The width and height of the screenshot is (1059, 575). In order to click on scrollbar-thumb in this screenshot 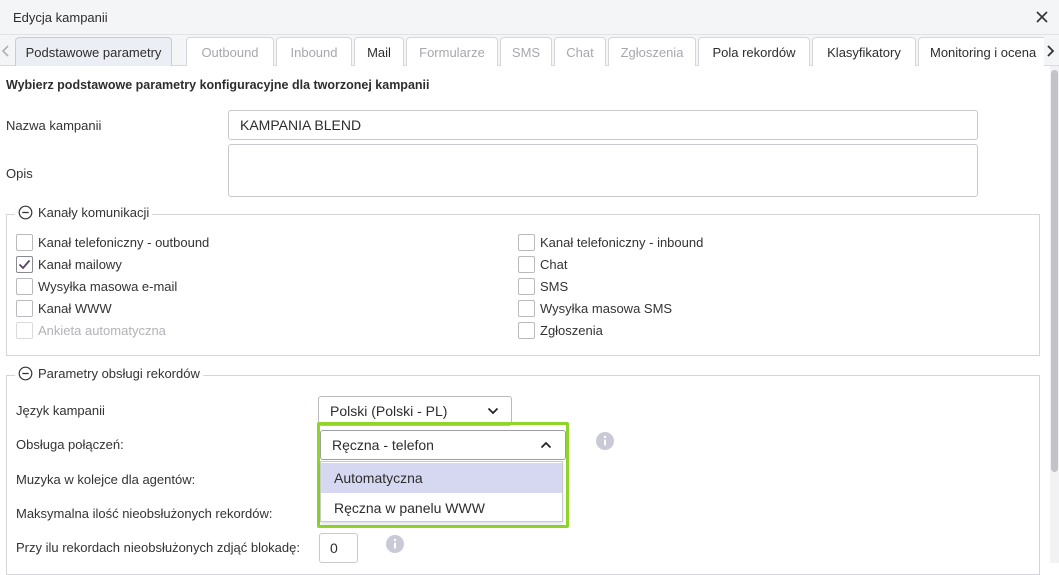, I will do `click(1054, 271)`.